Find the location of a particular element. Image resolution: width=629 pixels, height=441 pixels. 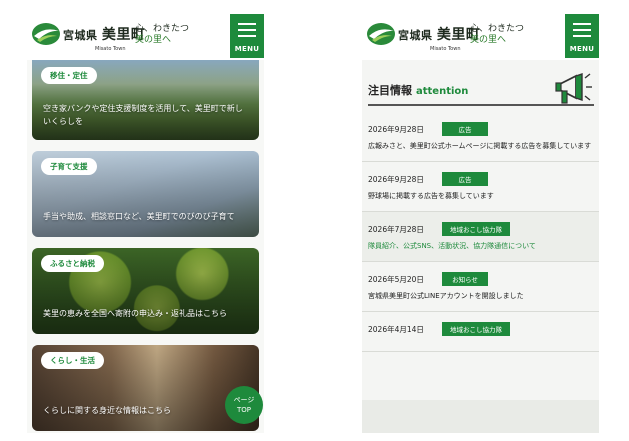

news-category-badge: お知らせ is located at coordinates (465, 279).